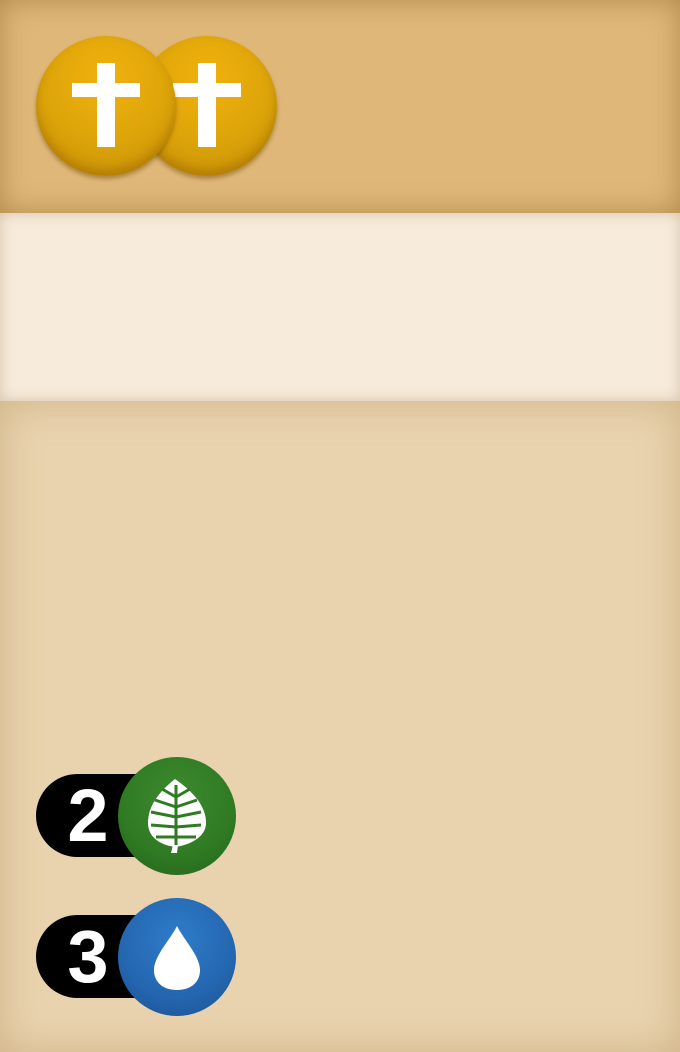  Describe the element at coordinates (88, 956) in the screenshot. I see `cost-amount: 3` at that location.